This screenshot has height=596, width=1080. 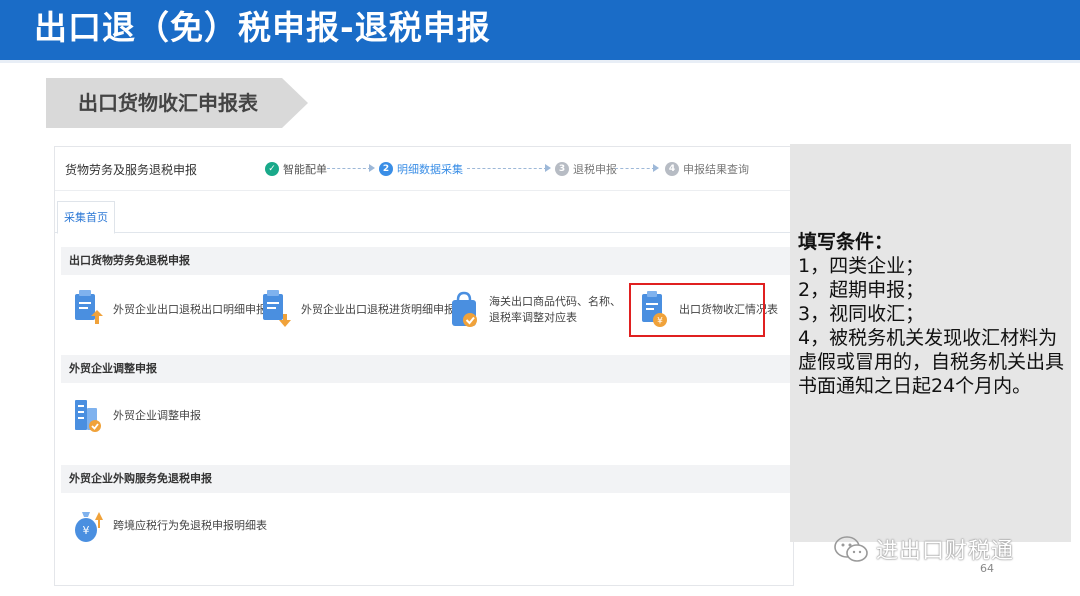 What do you see at coordinates (861, 266) in the screenshot?
I see `condition-line: 1，四类企业；` at bounding box center [861, 266].